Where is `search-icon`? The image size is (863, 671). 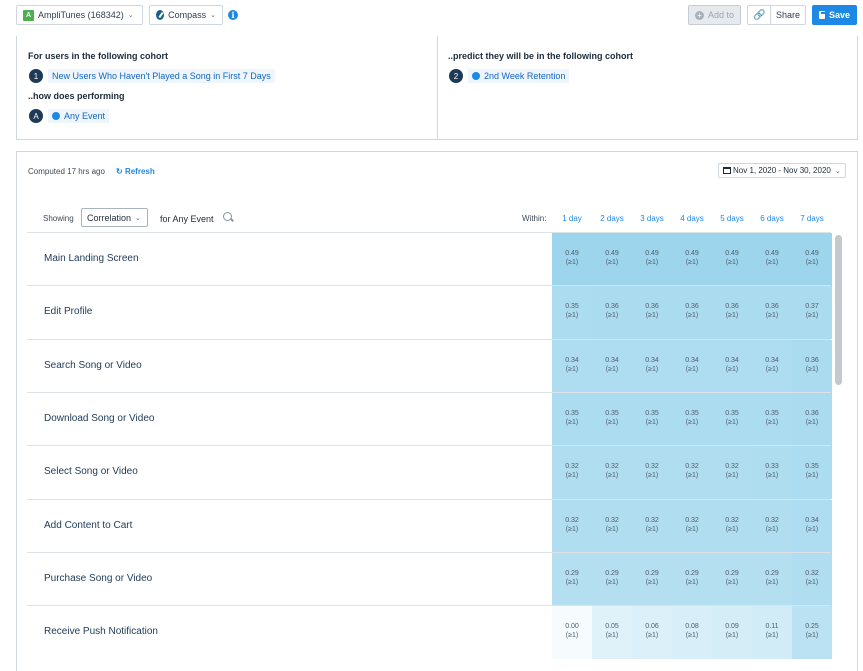 search-icon is located at coordinates (227, 216).